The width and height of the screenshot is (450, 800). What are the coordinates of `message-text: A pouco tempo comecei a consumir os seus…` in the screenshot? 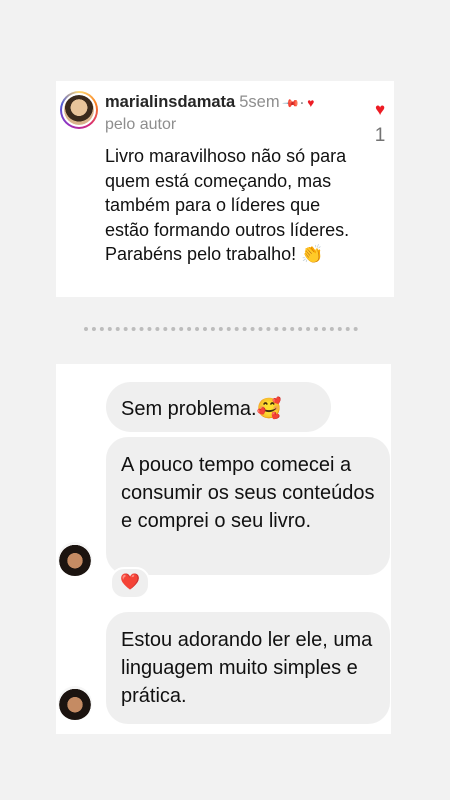 It's located at (248, 493).